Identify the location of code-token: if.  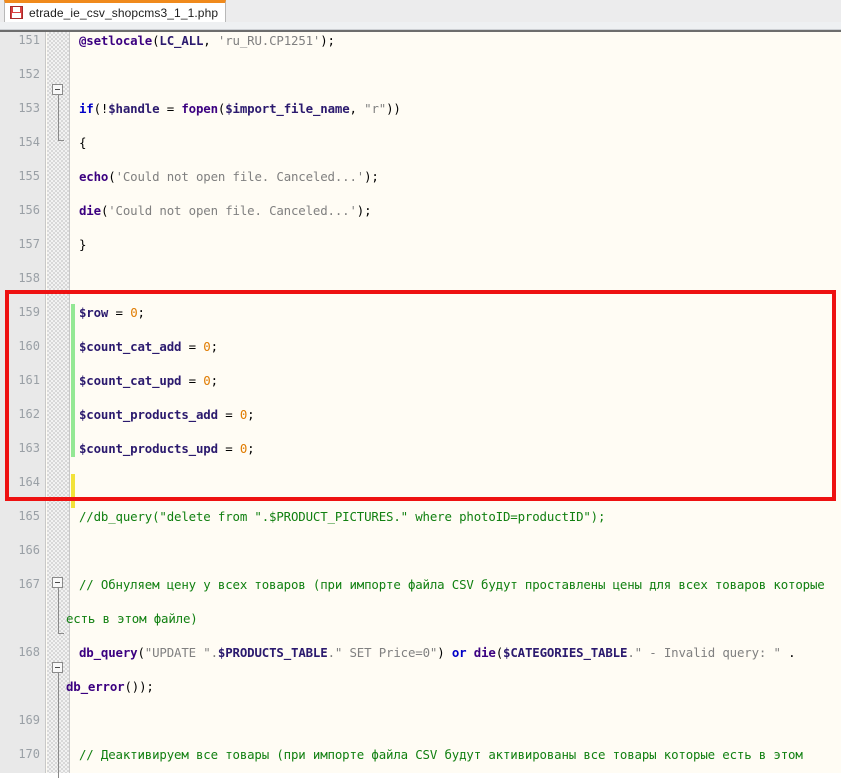
(86, 108).